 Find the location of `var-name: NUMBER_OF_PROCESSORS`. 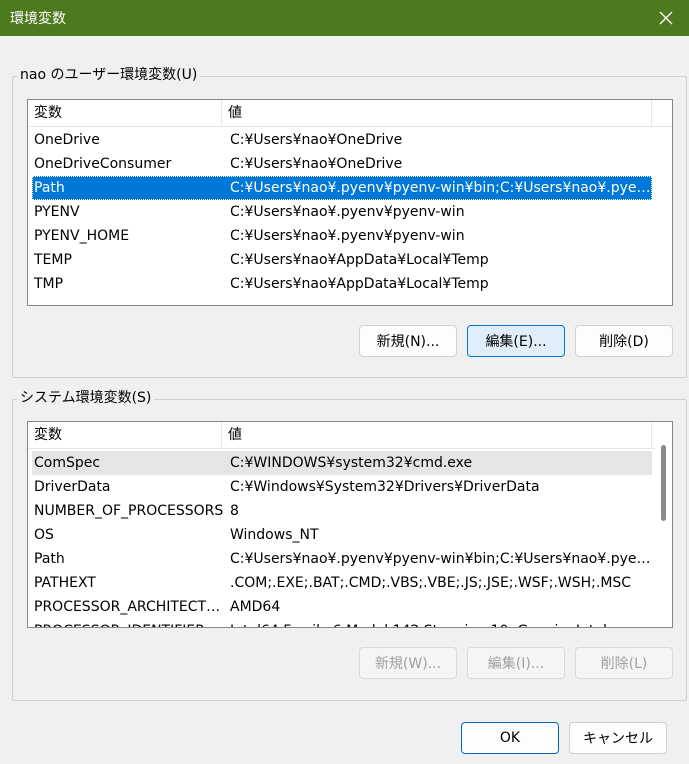

var-name: NUMBER_OF_PROCESSORS is located at coordinates (129, 511).